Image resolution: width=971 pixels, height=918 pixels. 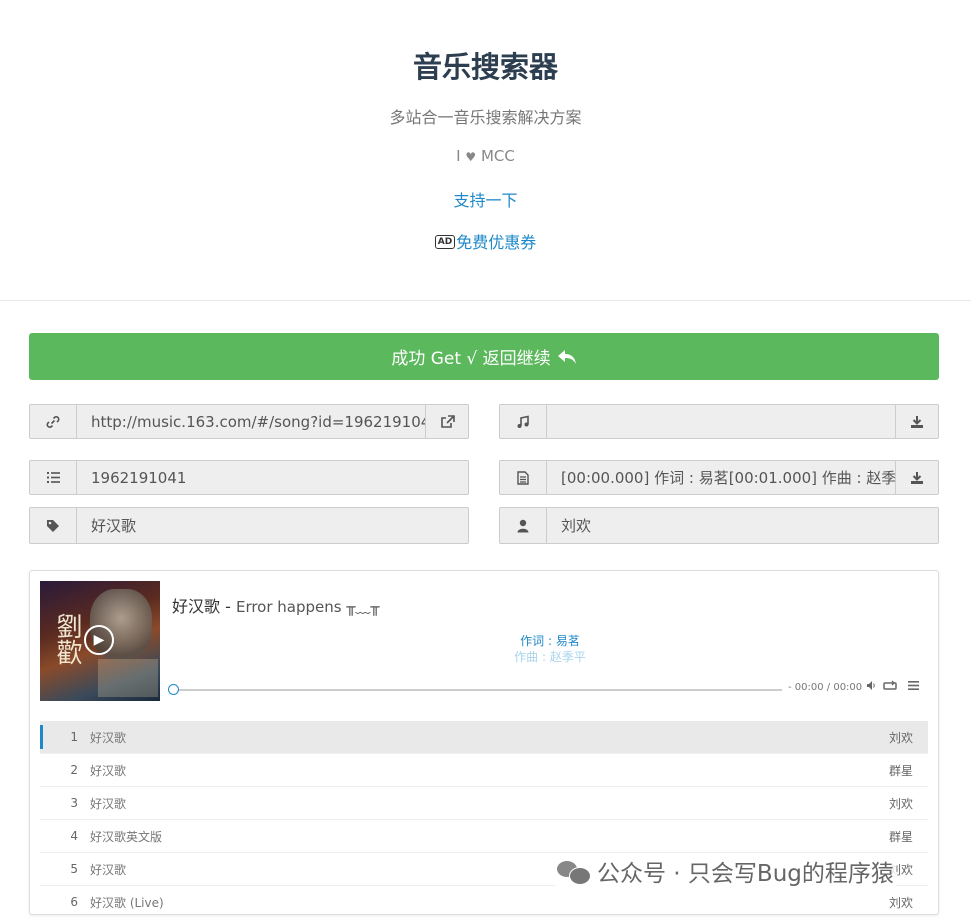 What do you see at coordinates (127, 902) in the screenshot?
I see `track-name: 好汉歌 (Live)` at bounding box center [127, 902].